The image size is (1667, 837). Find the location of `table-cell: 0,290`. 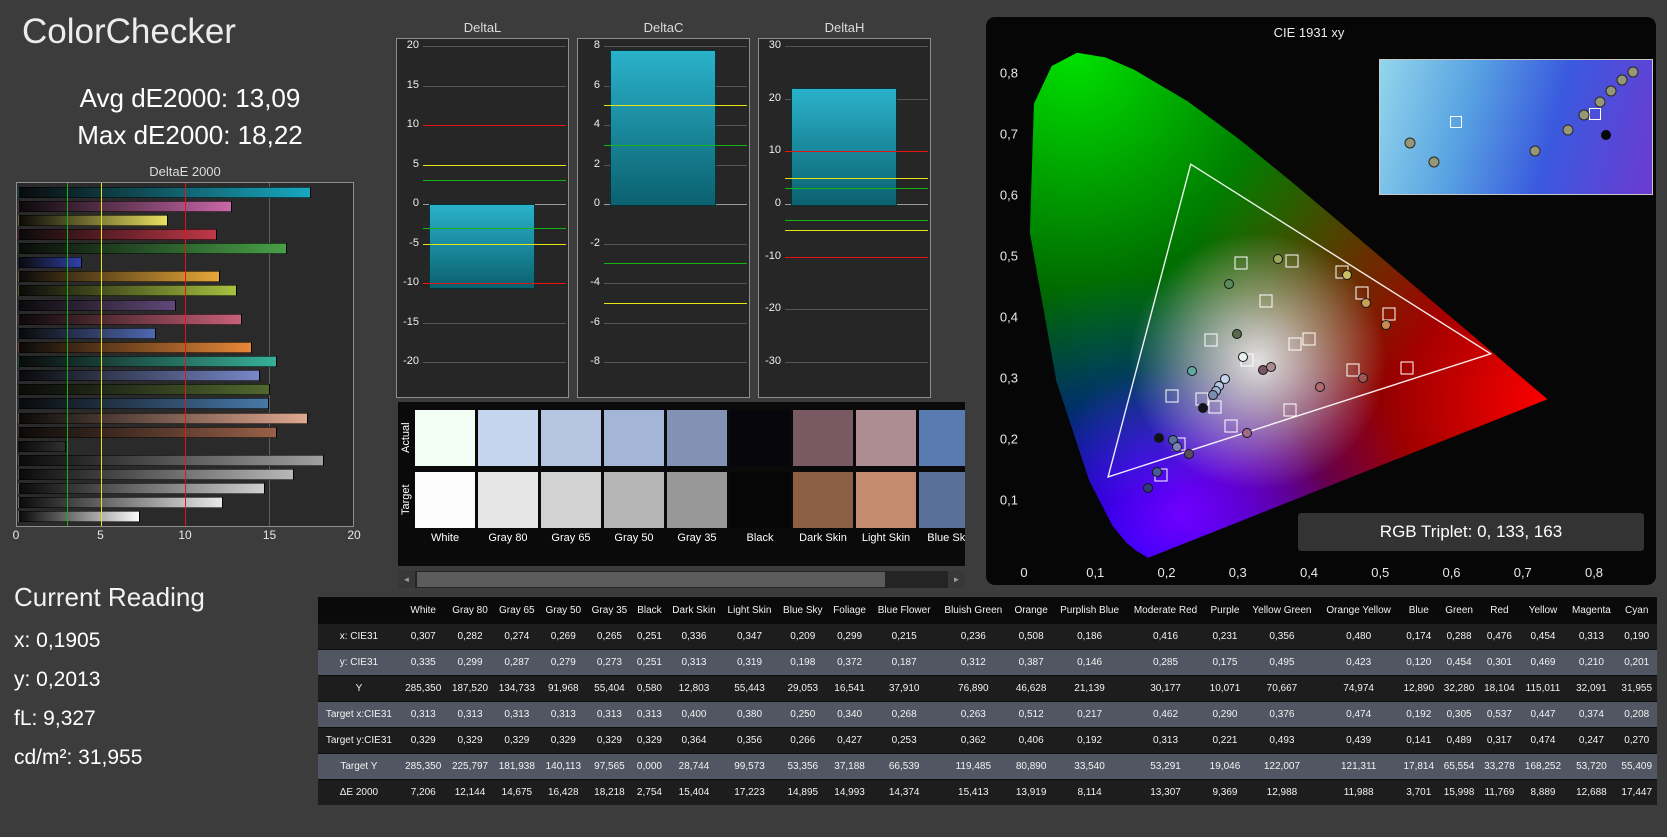

table-cell: 0,290 is located at coordinates (1225, 714).